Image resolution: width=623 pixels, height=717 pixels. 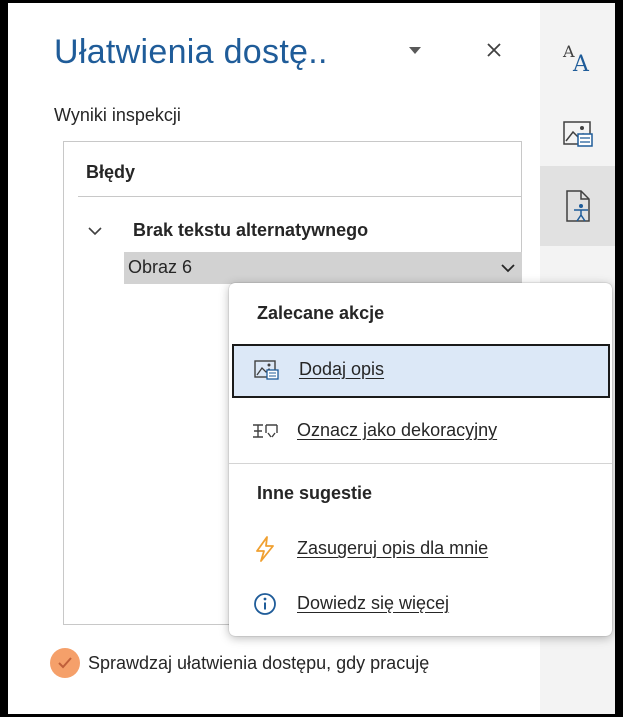 I want to click on checkmark-icon, so click(x=65, y=663).